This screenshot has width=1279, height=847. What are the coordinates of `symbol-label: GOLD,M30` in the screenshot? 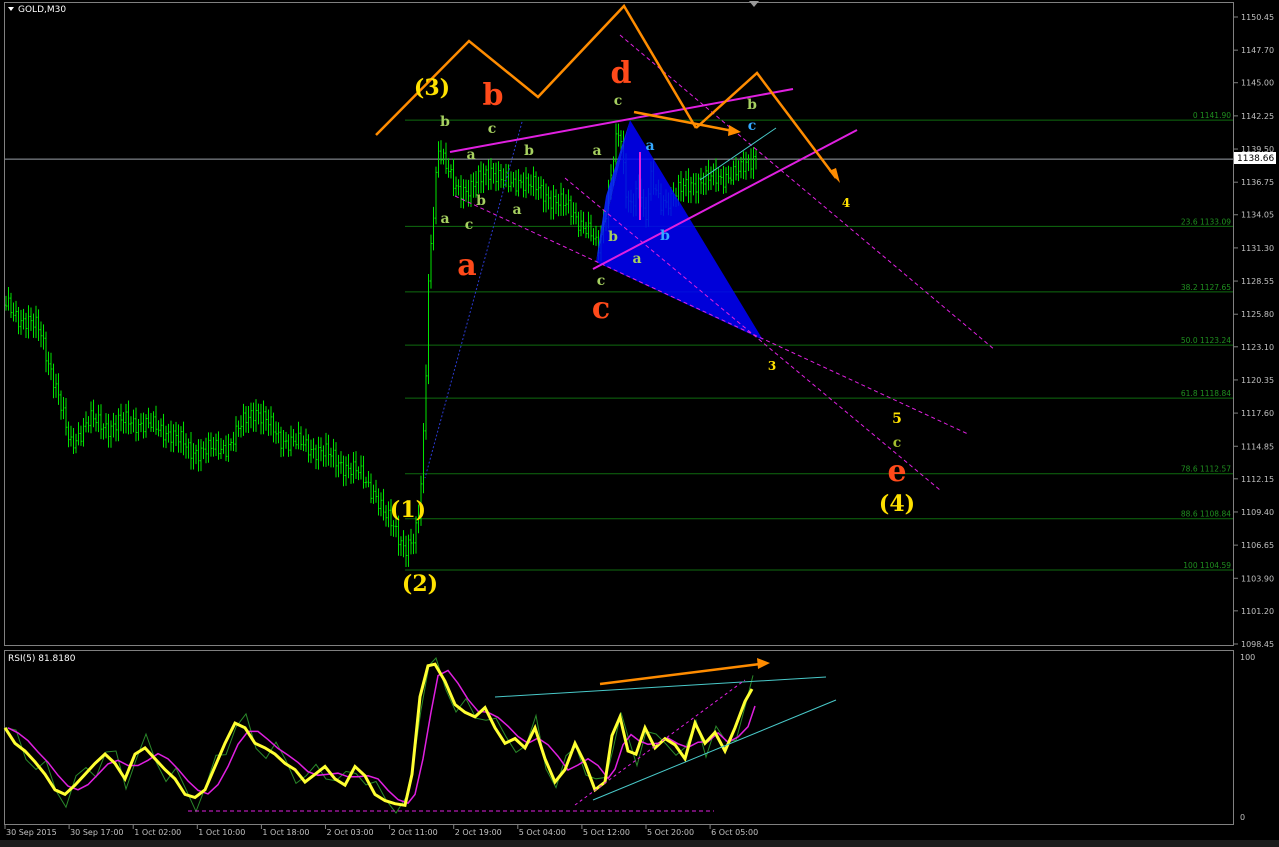 It's located at (42, 10).